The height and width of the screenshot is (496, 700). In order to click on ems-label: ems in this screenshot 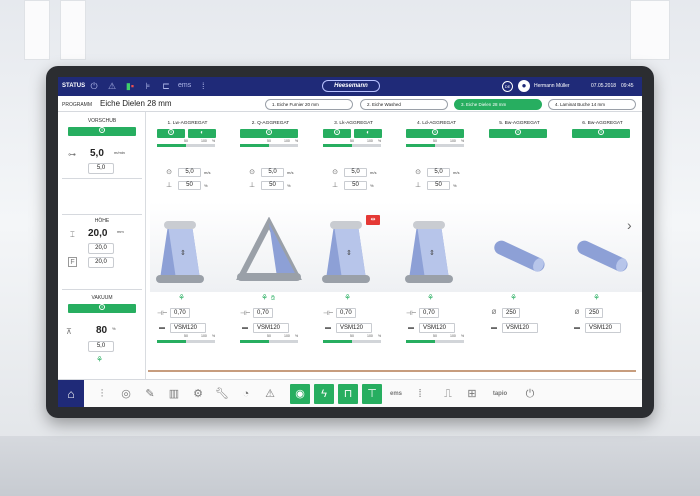, I will do `click(184, 86)`.